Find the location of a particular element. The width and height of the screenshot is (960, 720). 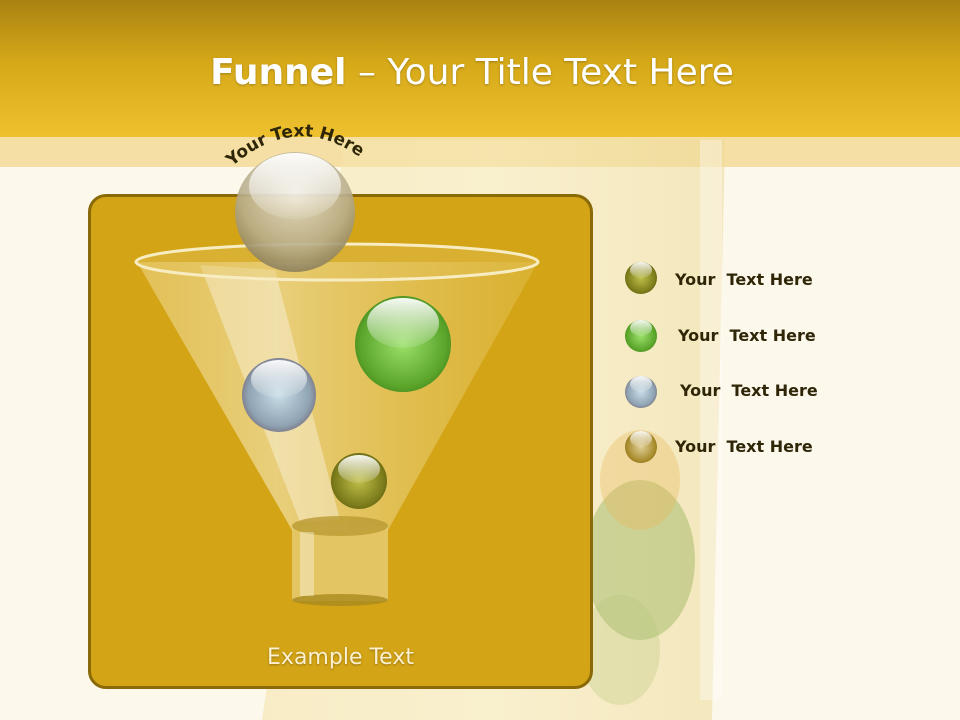

list-label-4: Your Text Here is located at coordinates (744, 446).